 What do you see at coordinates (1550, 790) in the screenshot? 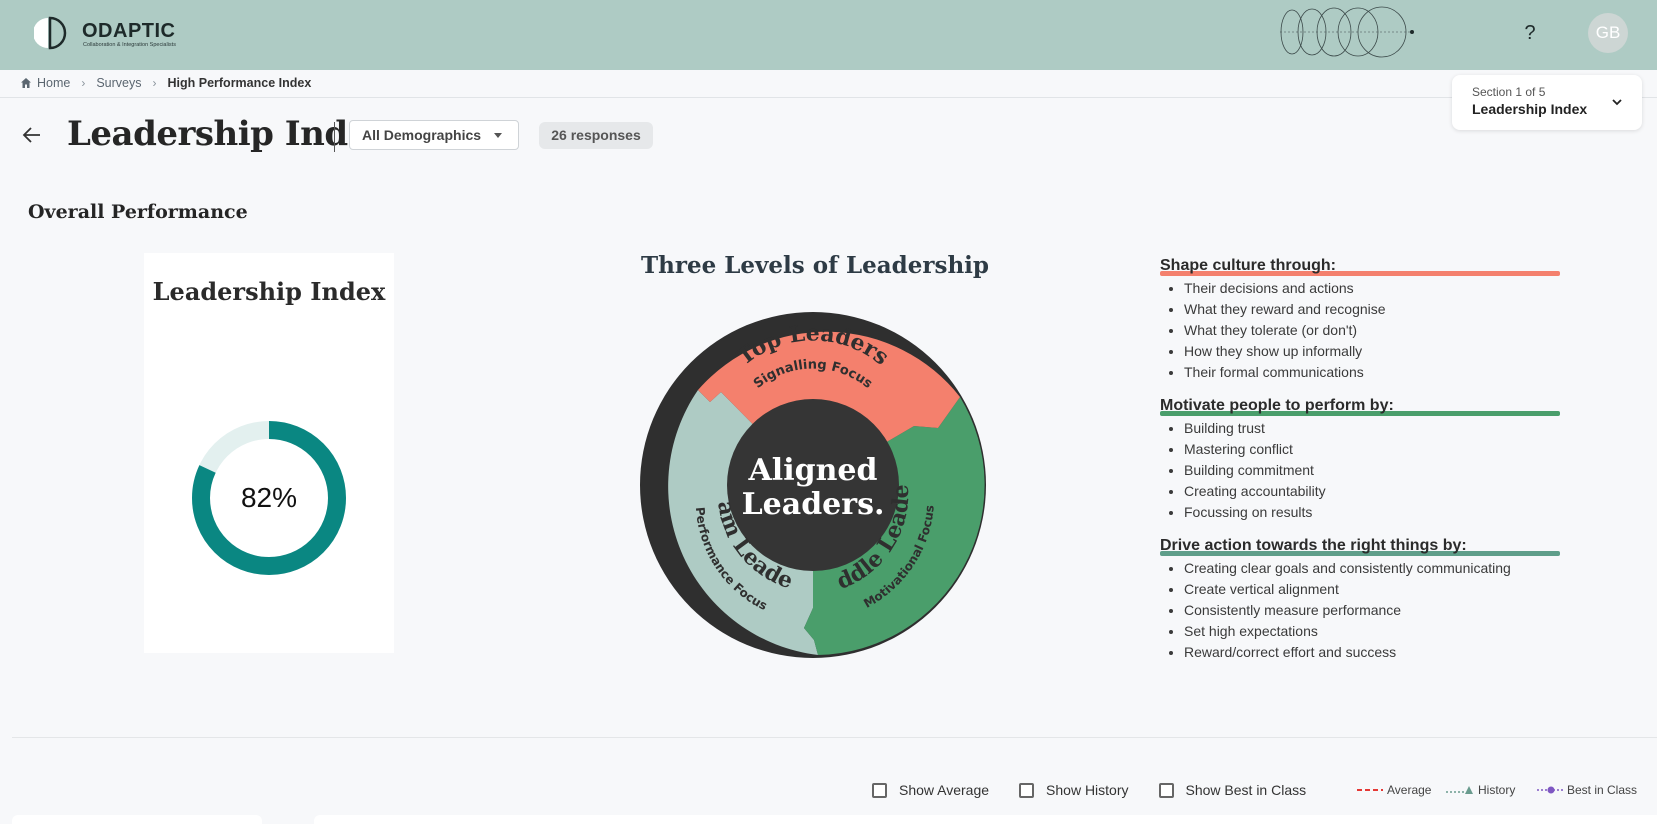
I see `dotted-line-icon` at bounding box center [1550, 790].